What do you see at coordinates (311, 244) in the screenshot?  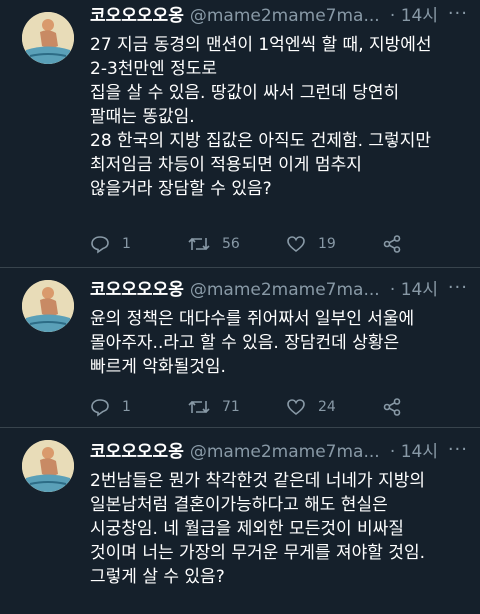 I see `like-button: 19` at bounding box center [311, 244].